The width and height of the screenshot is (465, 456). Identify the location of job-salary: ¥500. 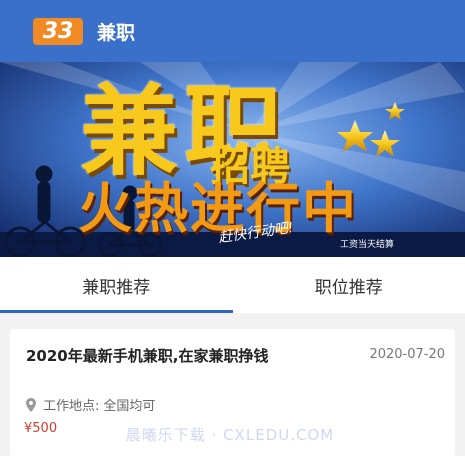
(41, 428).